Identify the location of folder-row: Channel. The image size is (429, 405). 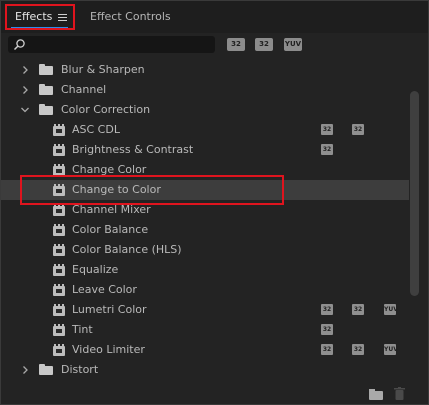
(205, 90).